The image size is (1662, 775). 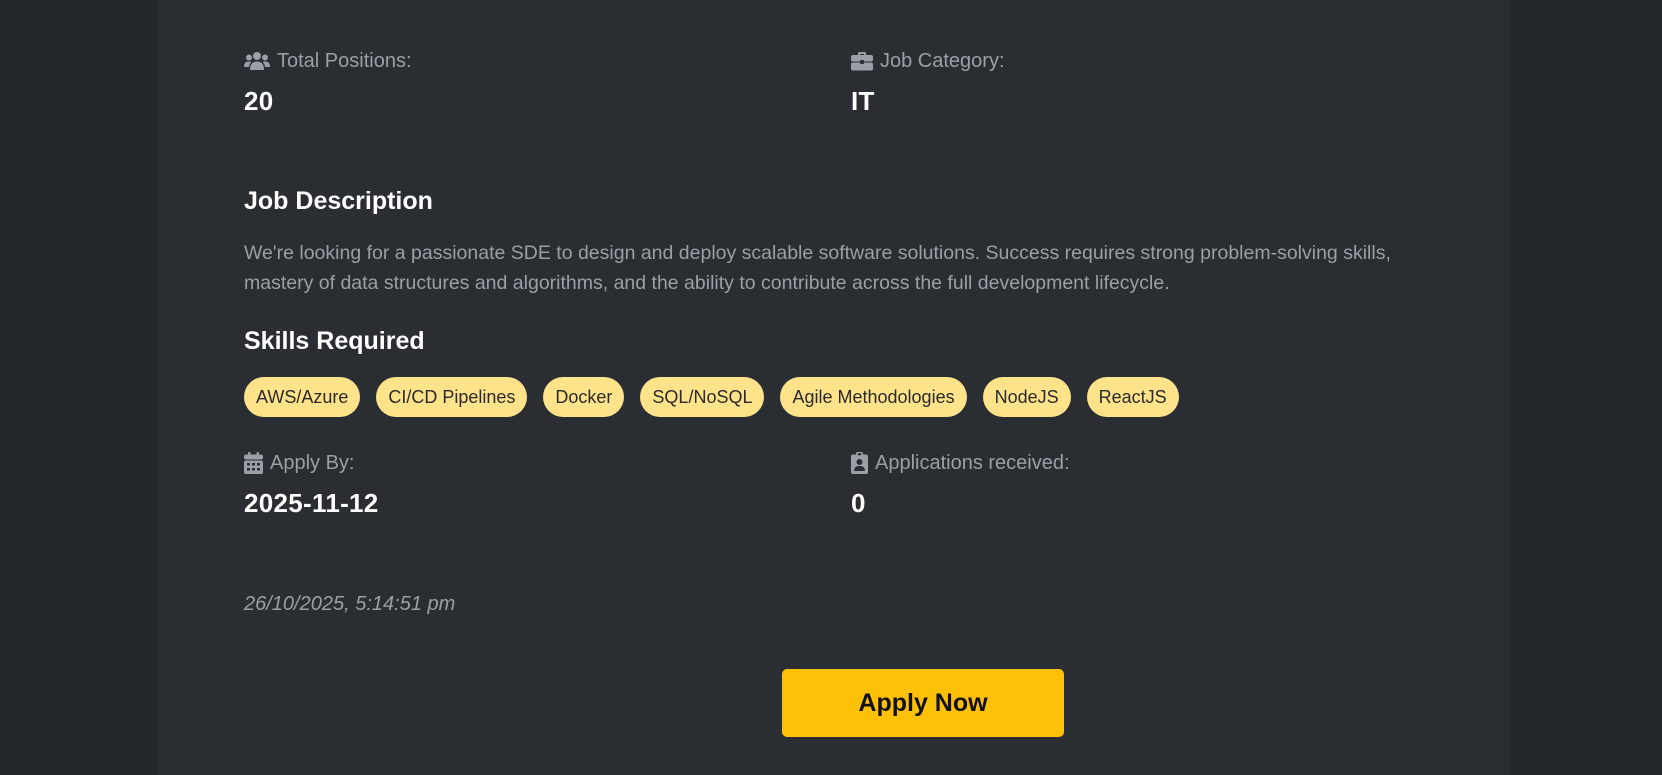 I want to click on applications-label: Applications received:, so click(x=972, y=462).